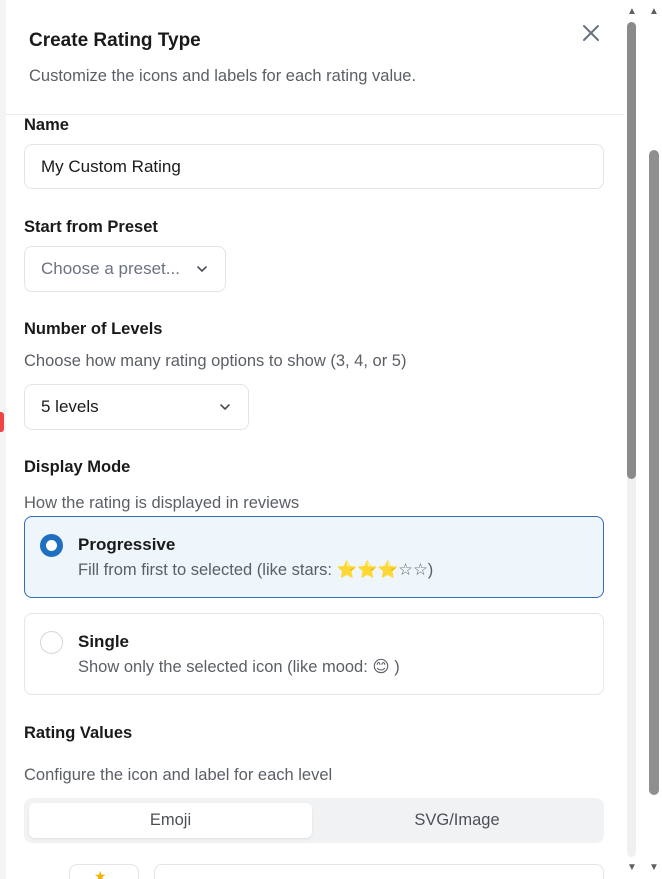  What do you see at coordinates (654, 472) in the screenshot?
I see `page-scroll-thumb` at bounding box center [654, 472].